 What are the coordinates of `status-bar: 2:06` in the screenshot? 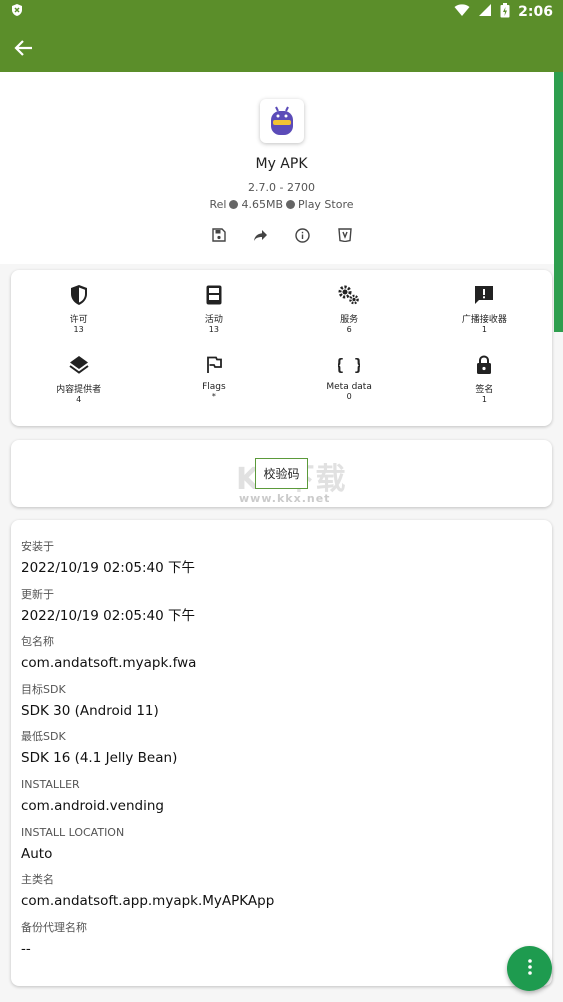 It's located at (281, 12).